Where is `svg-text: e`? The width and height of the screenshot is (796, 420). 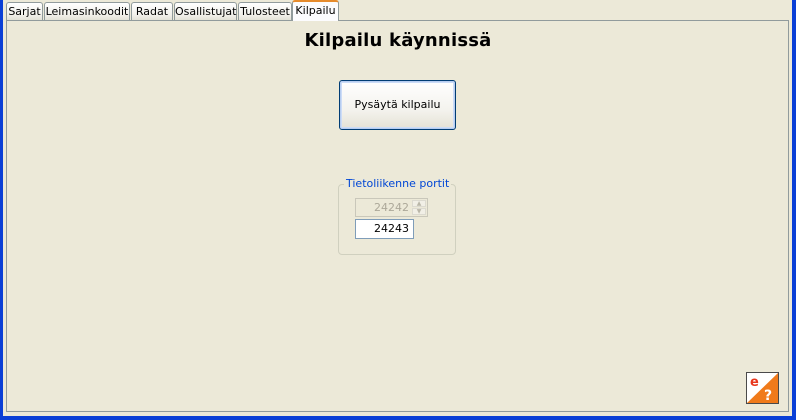 svg-text: e is located at coordinates (754, 382).